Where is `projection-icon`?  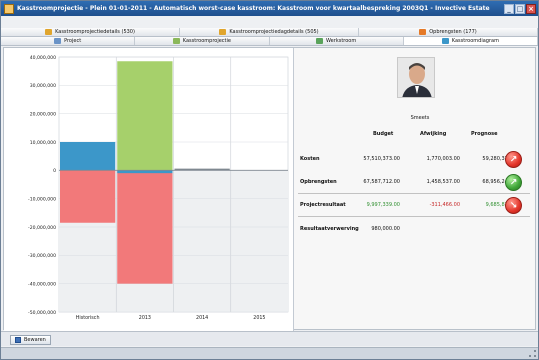 projection-icon is located at coordinates (176, 41).